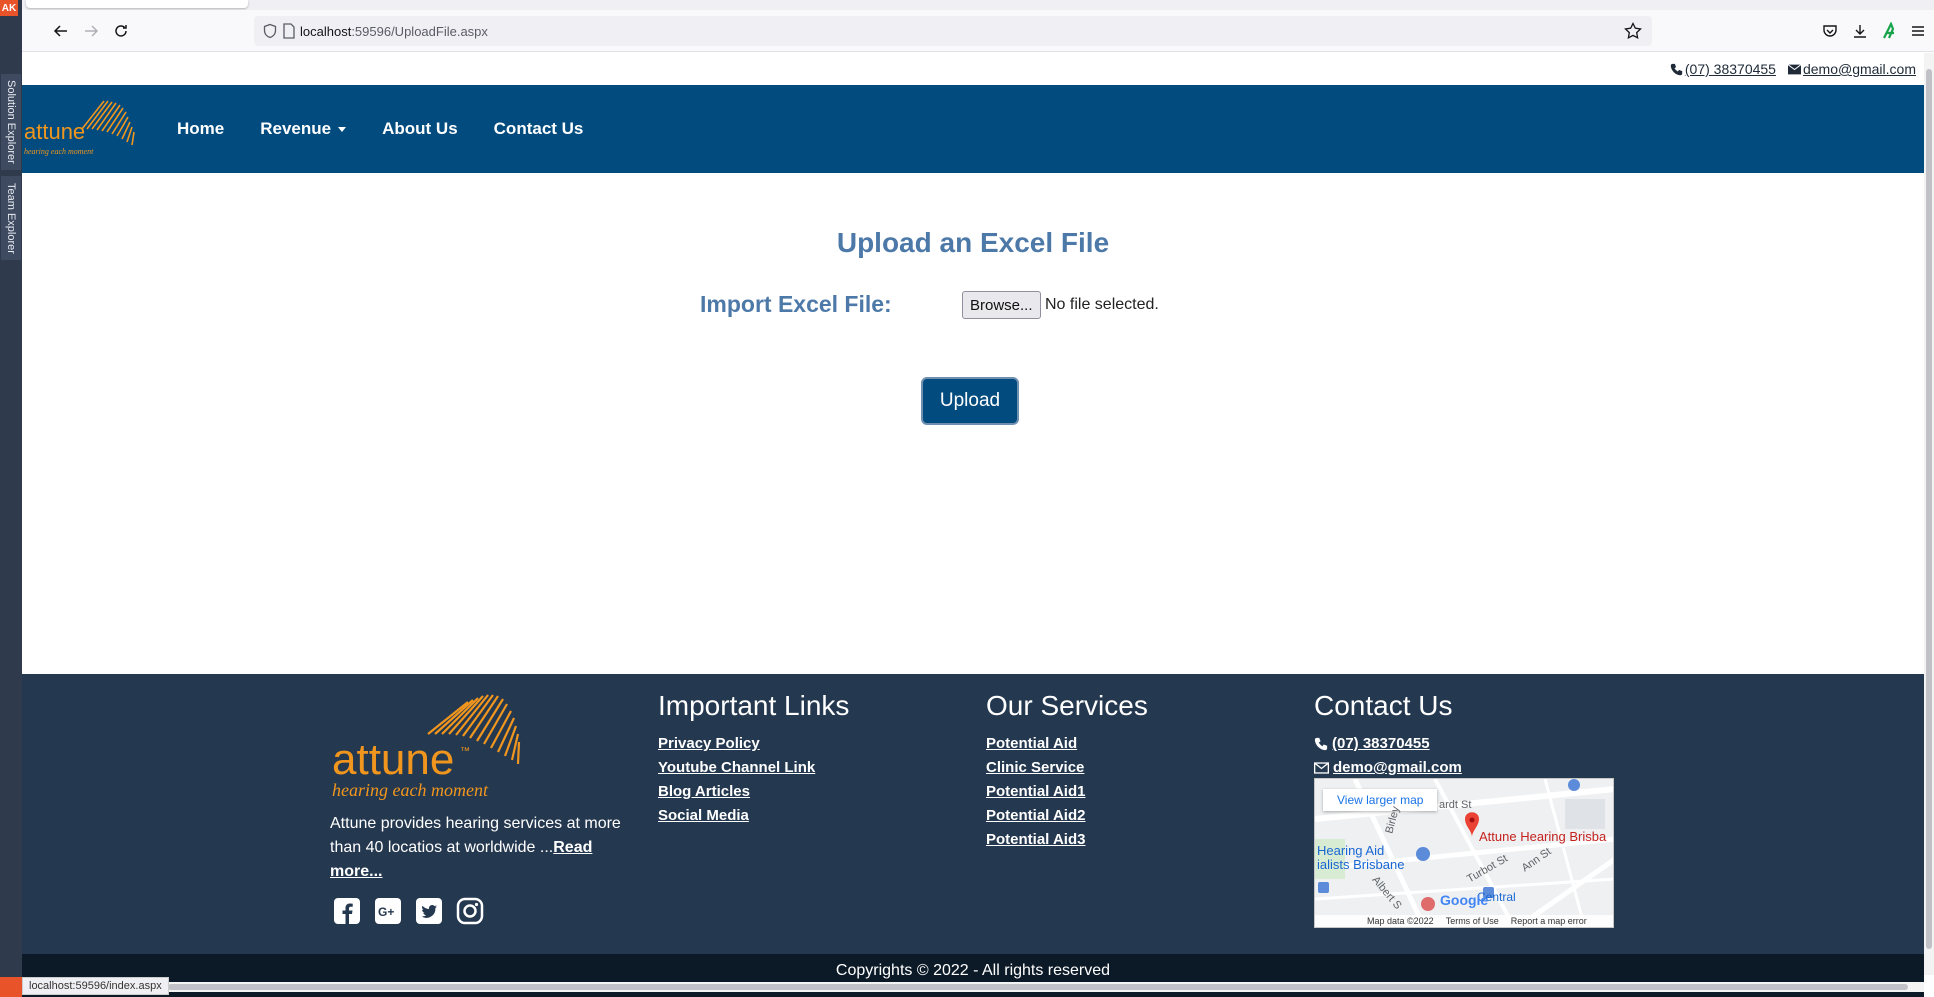  What do you see at coordinates (270, 31) in the screenshot?
I see `shield-icon` at bounding box center [270, 31].